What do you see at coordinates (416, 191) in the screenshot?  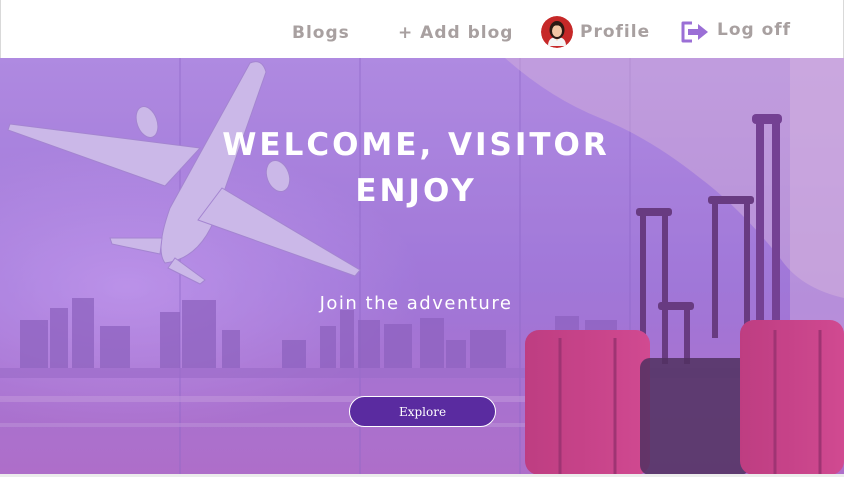 I see `hero-title-line2: ENJOY` at bounding box center [416, 191].